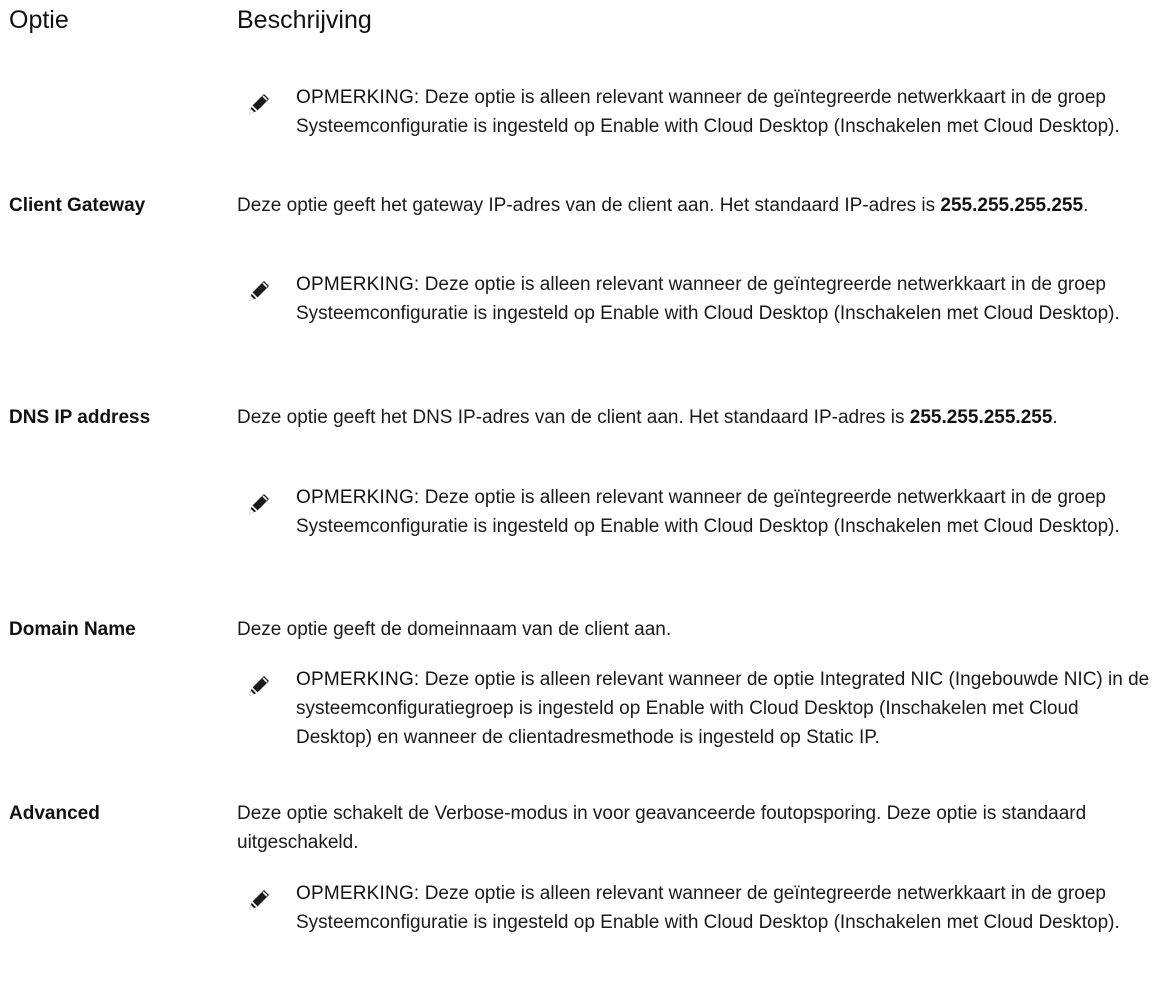 The width and height of the screenshot is (1156, 986). I want to click on option-label-dns-ip-address: DNS IP address, so click(80, 417).